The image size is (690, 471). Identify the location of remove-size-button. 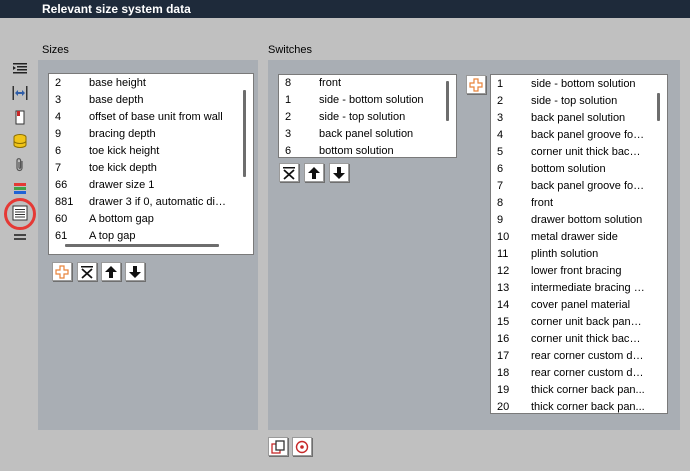
(87, 271).